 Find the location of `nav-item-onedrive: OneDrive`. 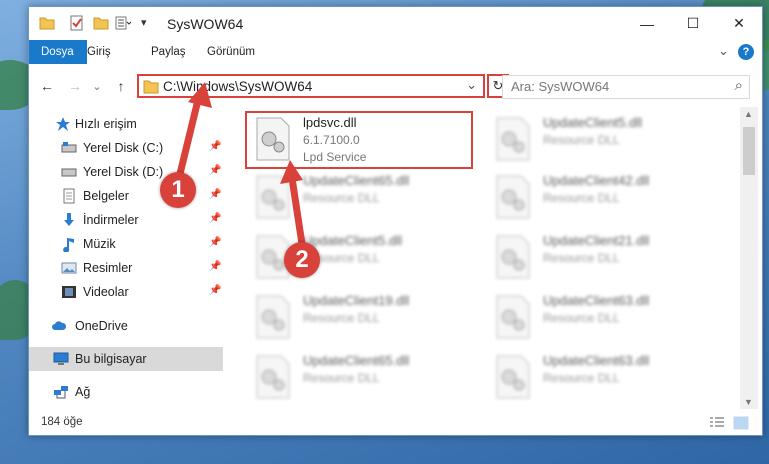

nav-item-onedrive: OneDrive is located at coordinates (127, 326).